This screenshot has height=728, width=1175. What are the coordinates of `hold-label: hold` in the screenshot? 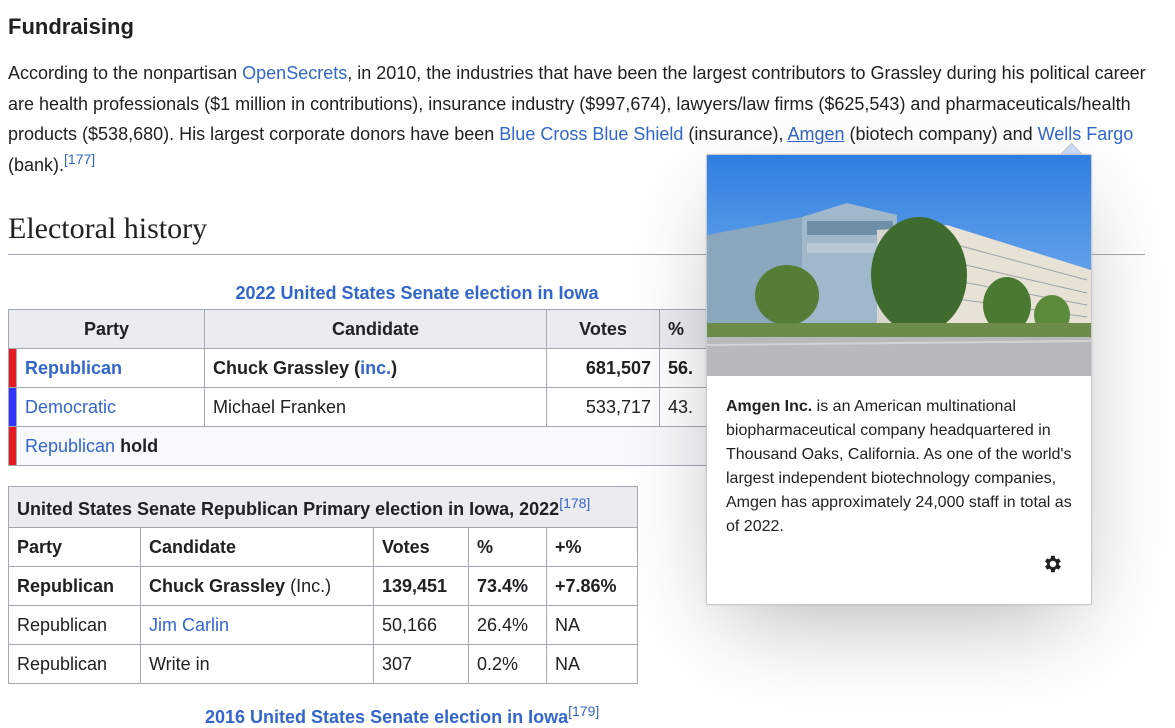 It's located at (139, 445).